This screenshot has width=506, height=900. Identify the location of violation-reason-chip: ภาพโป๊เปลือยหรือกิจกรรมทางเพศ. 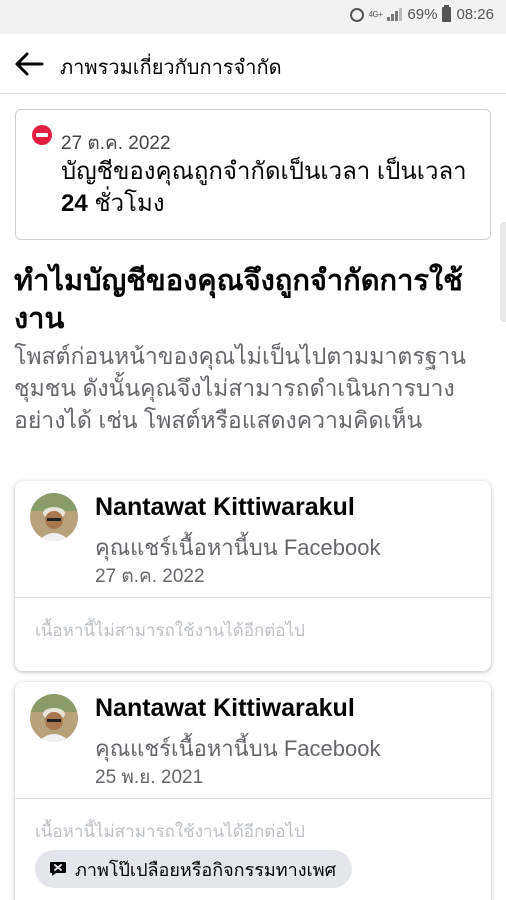
(193, 869).